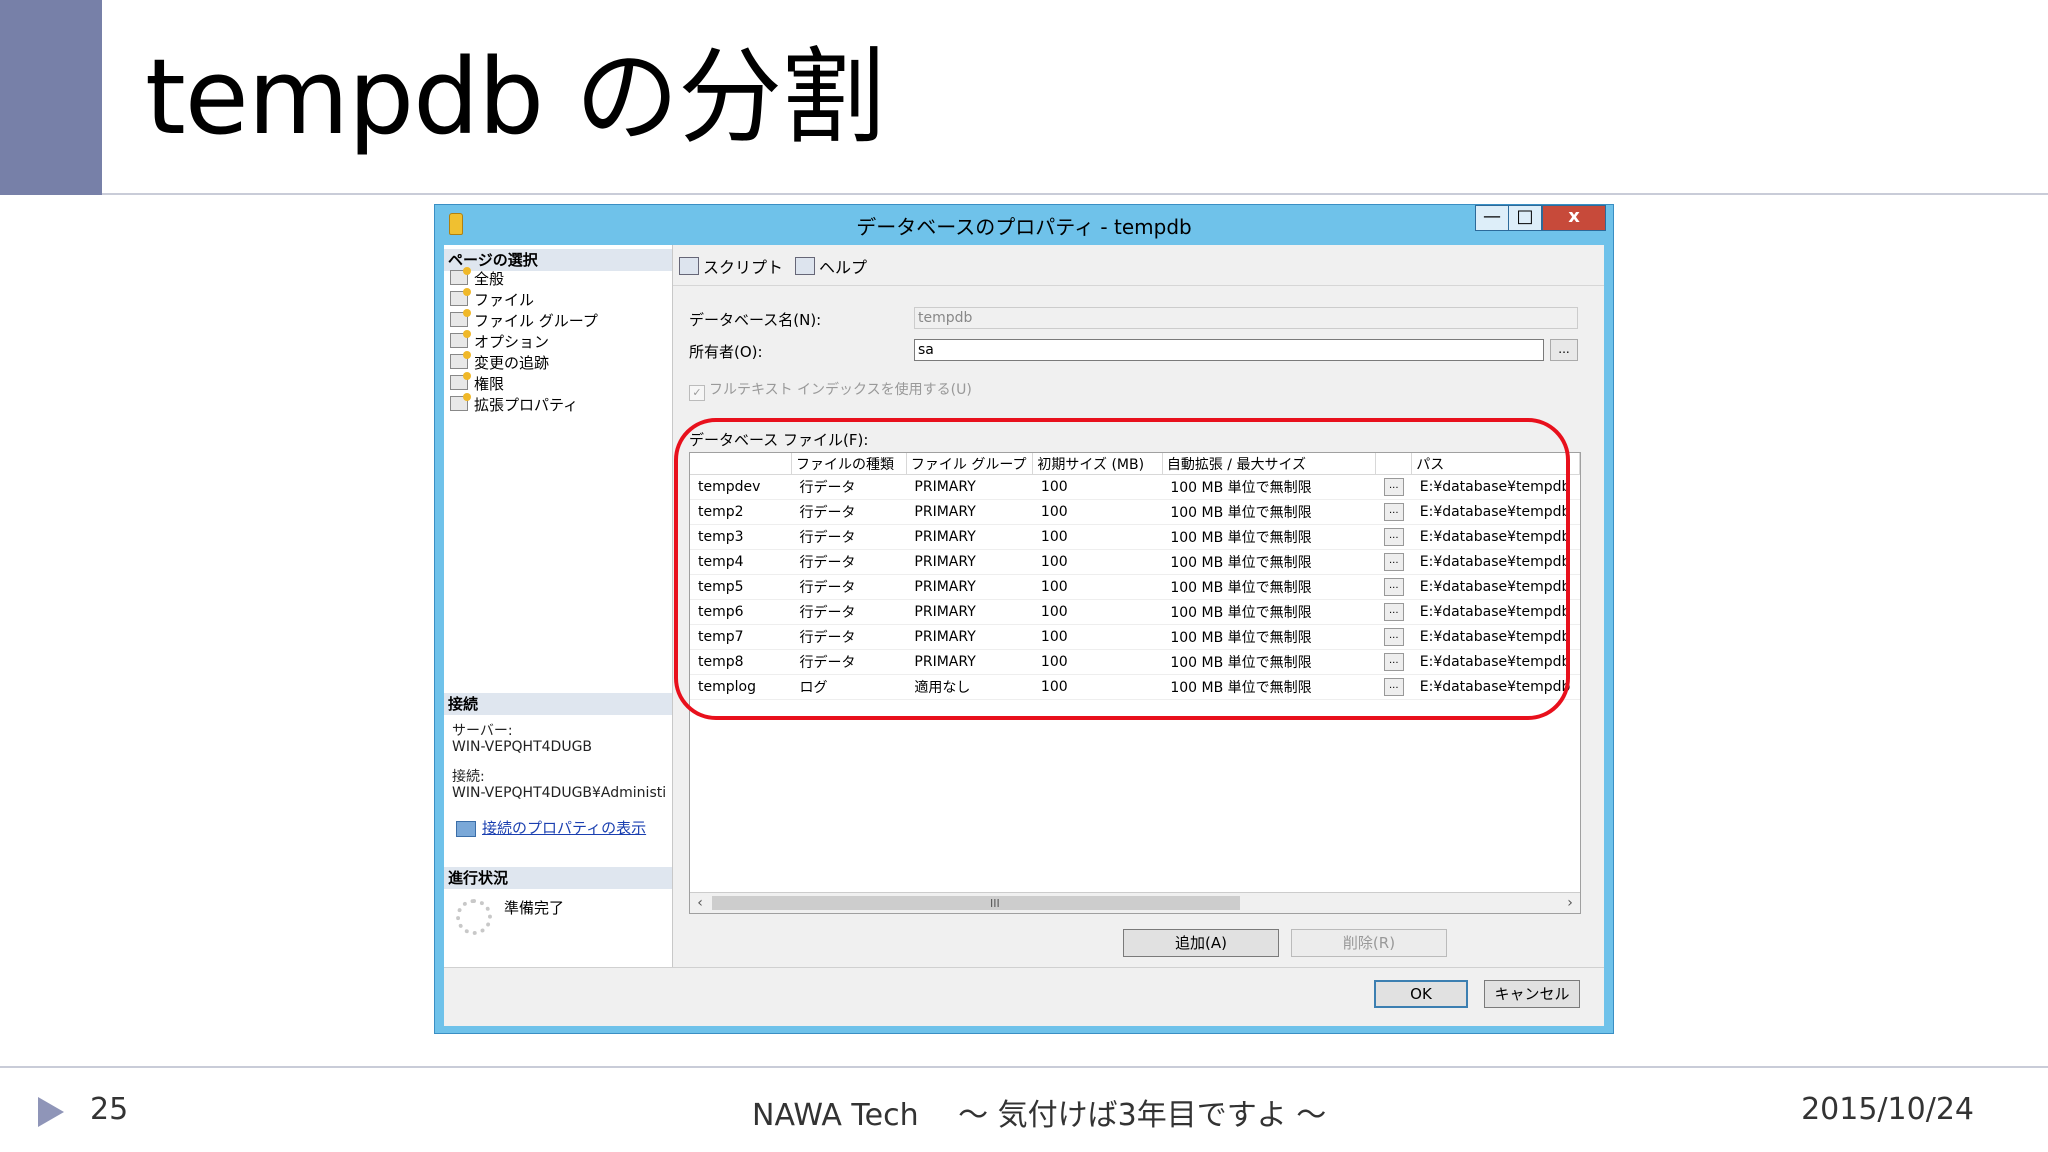 The height and width of the screenshot is (1152, 2048). What do you see at coordinates (564, 827) in the screenshot?
I see `view-connection-properties-link: 接続のプロパティの表示` at bounding box center [564, 827].